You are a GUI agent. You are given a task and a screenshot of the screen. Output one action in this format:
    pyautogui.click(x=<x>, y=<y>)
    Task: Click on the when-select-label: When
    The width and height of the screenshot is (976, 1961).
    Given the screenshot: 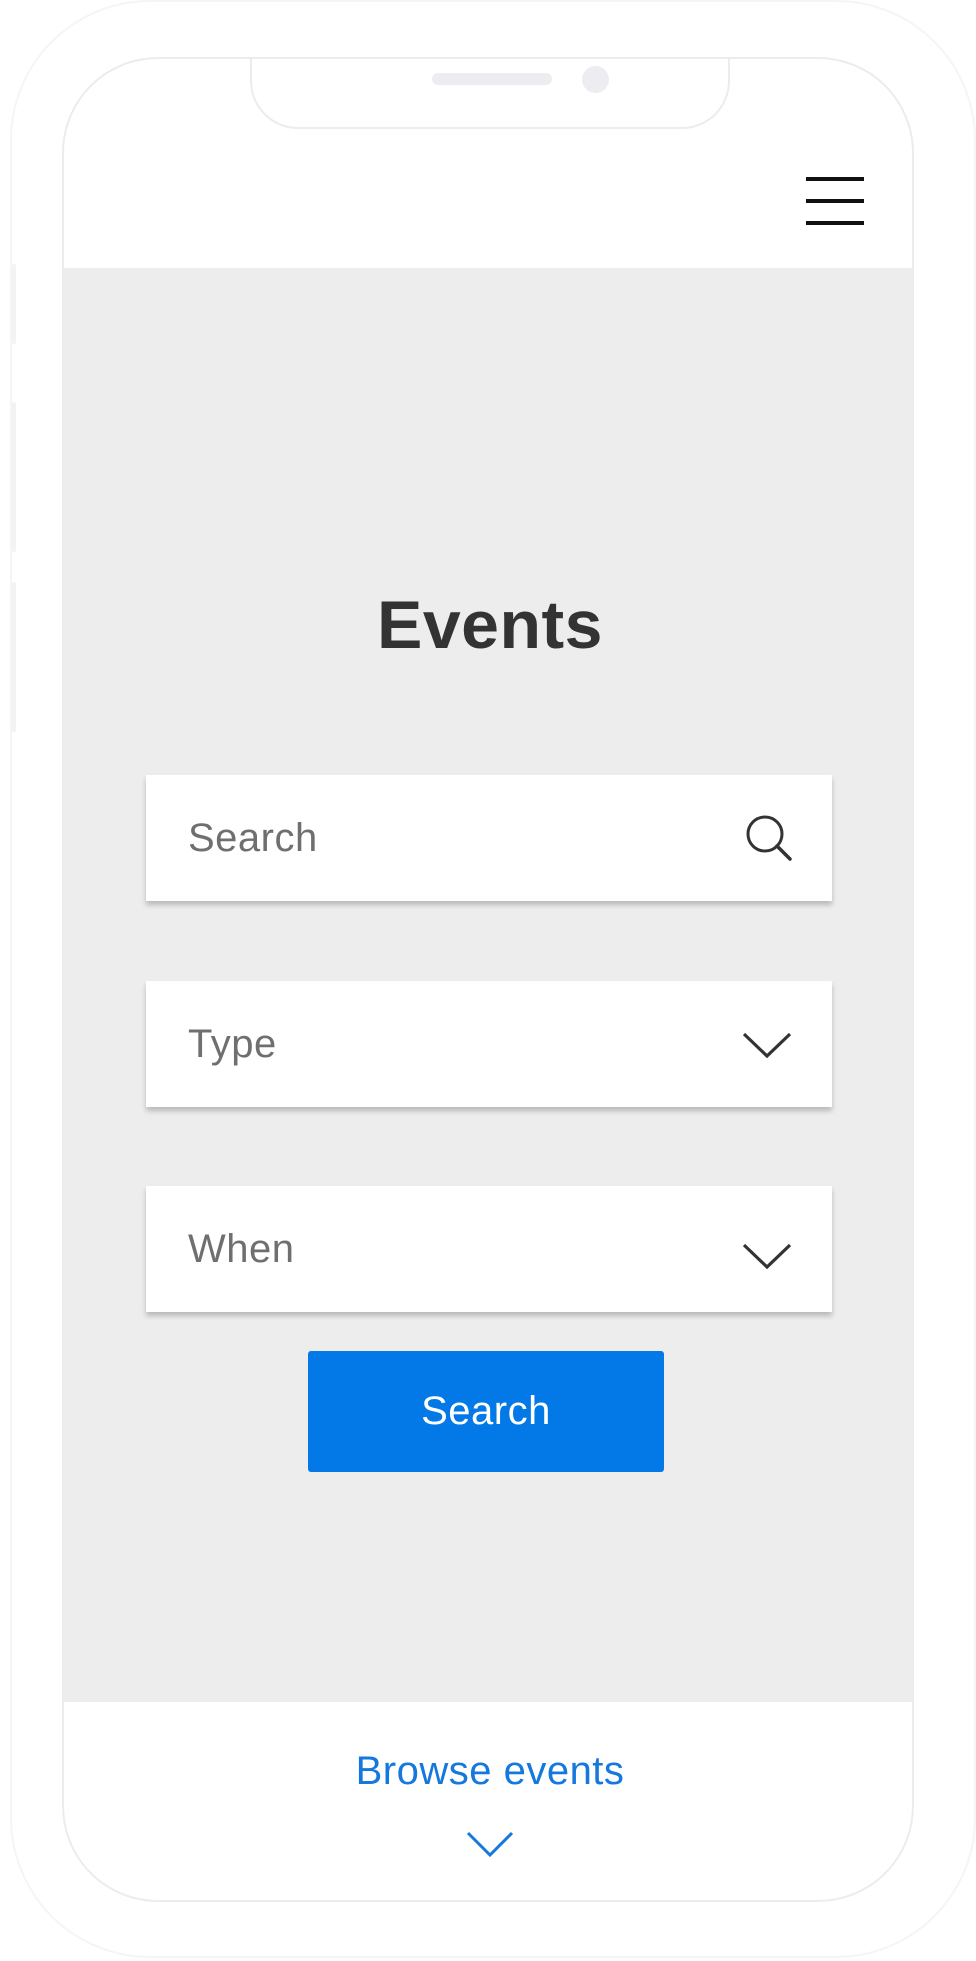 What is the action you would take?
    pyautogui.click(x=241, y=1249)
    